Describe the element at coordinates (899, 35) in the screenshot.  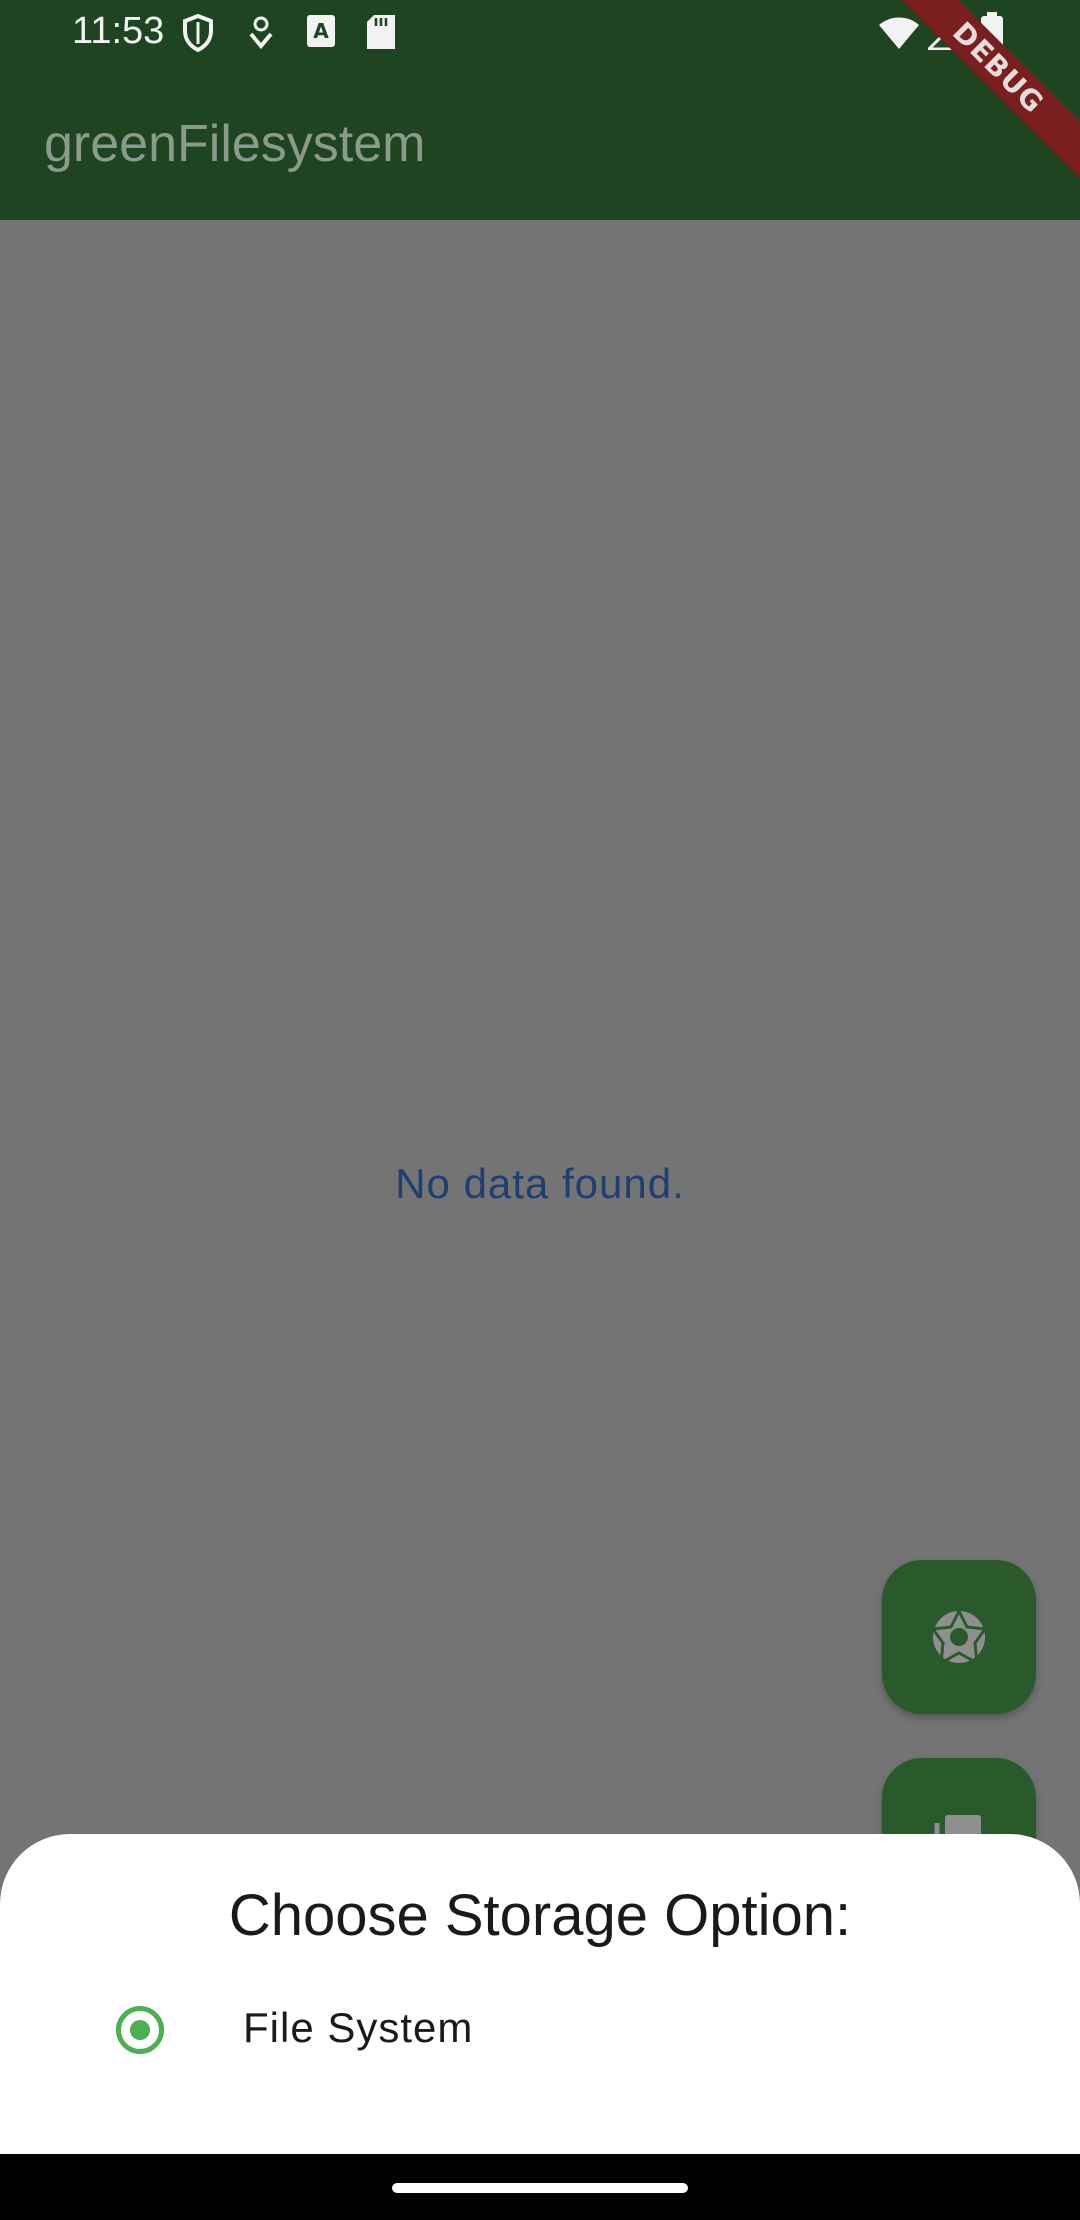
I see `wifi-icon` at that location.